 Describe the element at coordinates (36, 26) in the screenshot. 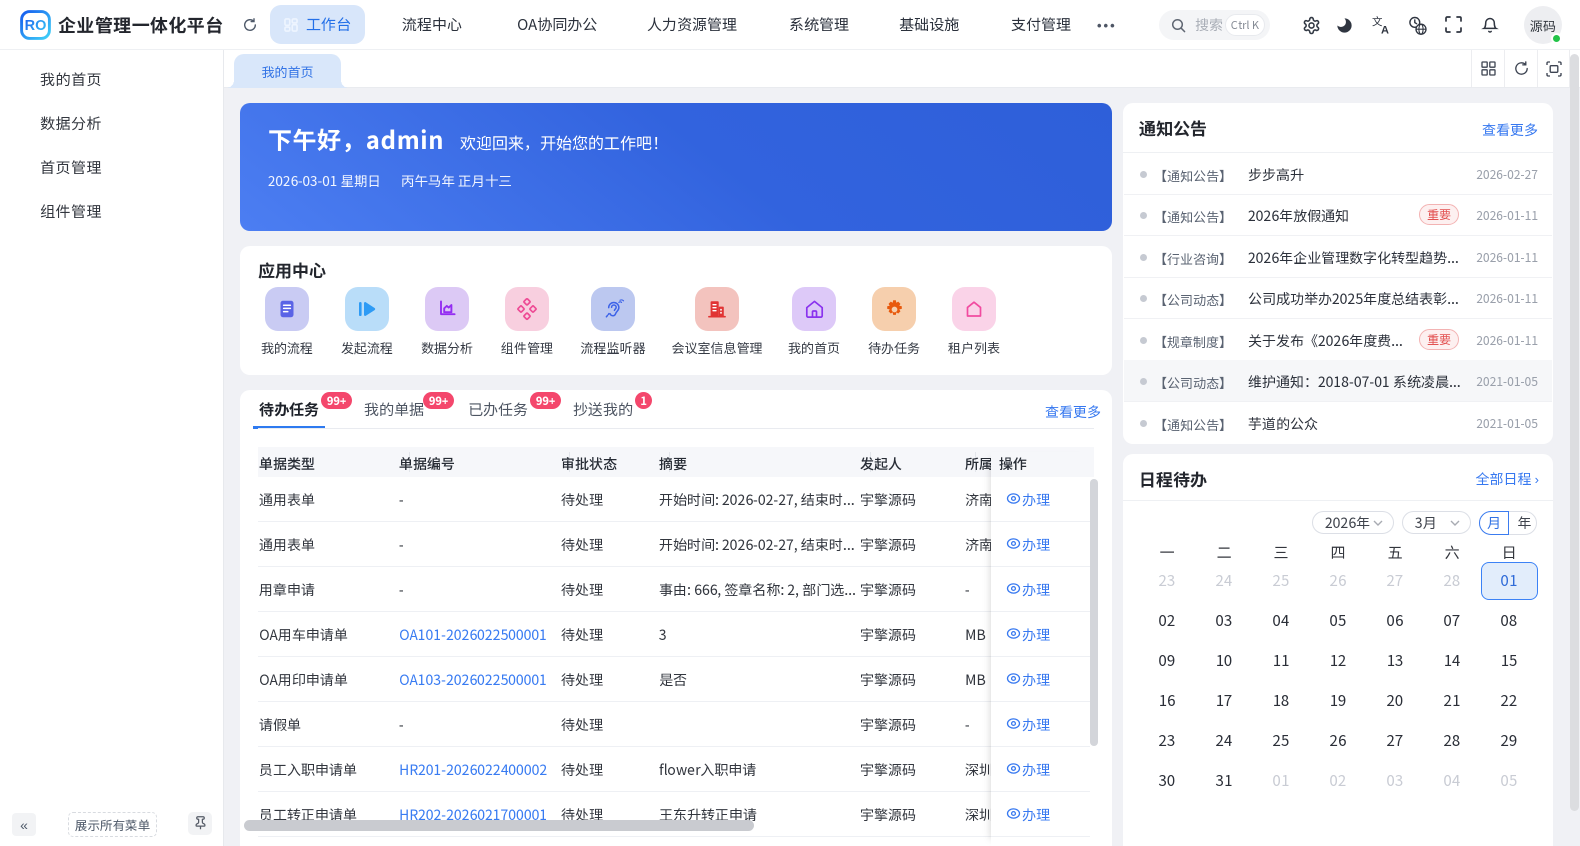

I see `svg-text: RO` at that location.